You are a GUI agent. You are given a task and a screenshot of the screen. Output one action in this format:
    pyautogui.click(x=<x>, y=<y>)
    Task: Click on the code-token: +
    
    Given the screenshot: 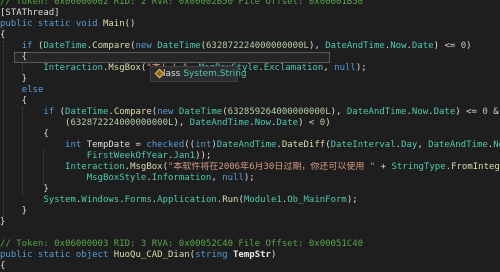 What is the action you would take?
    pyautogui.click(x=383, y=167)
    